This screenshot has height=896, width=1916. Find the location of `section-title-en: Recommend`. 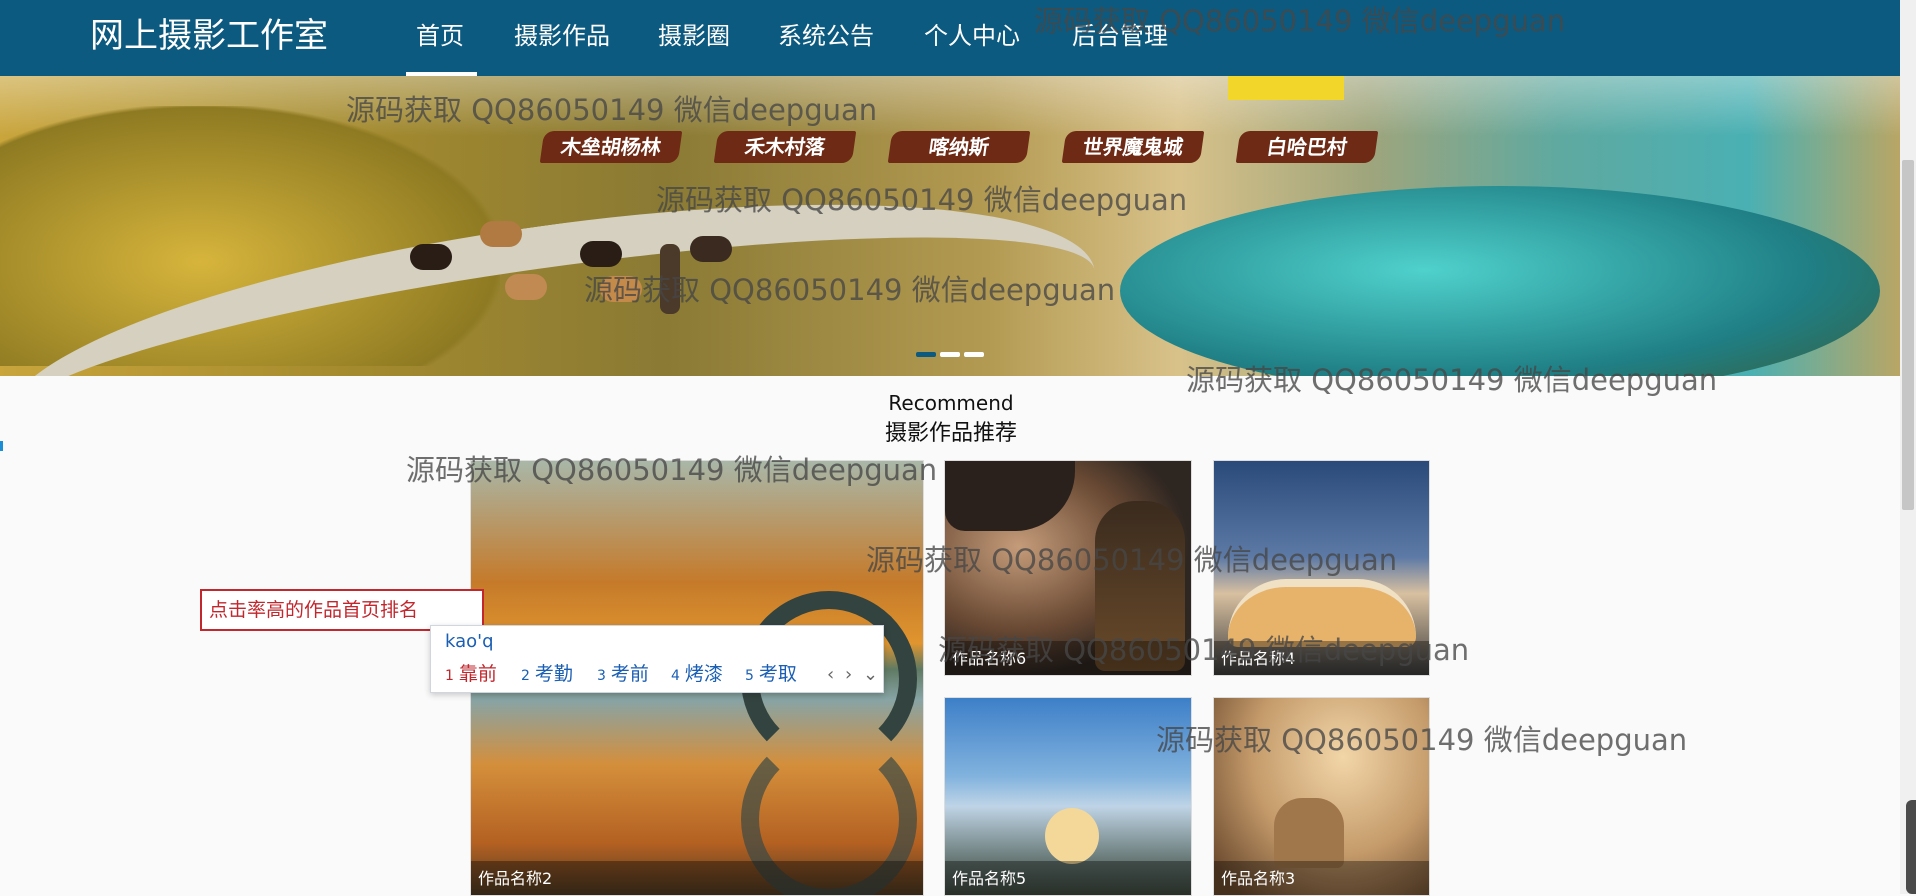

section-title-en: Recommend is located at coordinates (951, 403).